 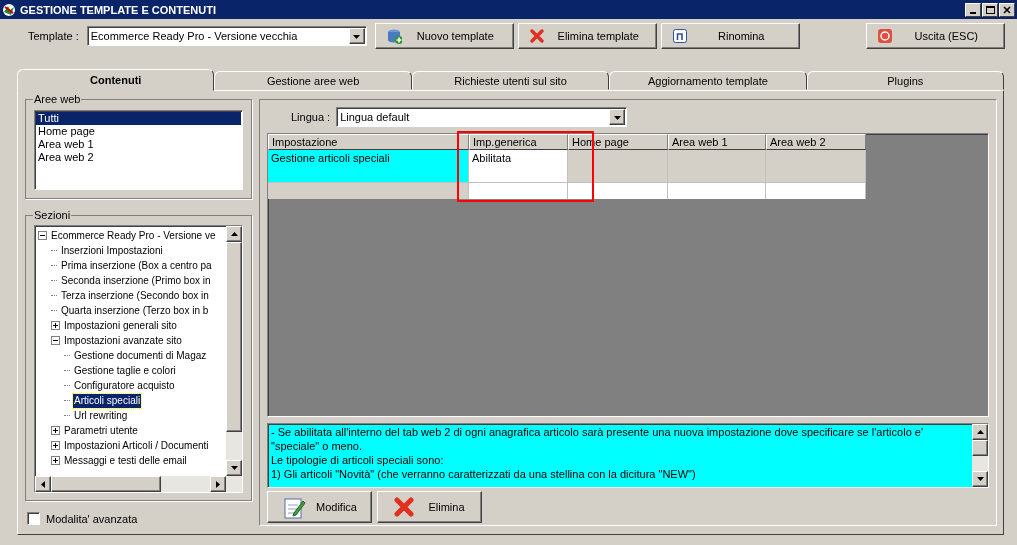 I want to click on tab: Plugins, so click(x=905, y=80).